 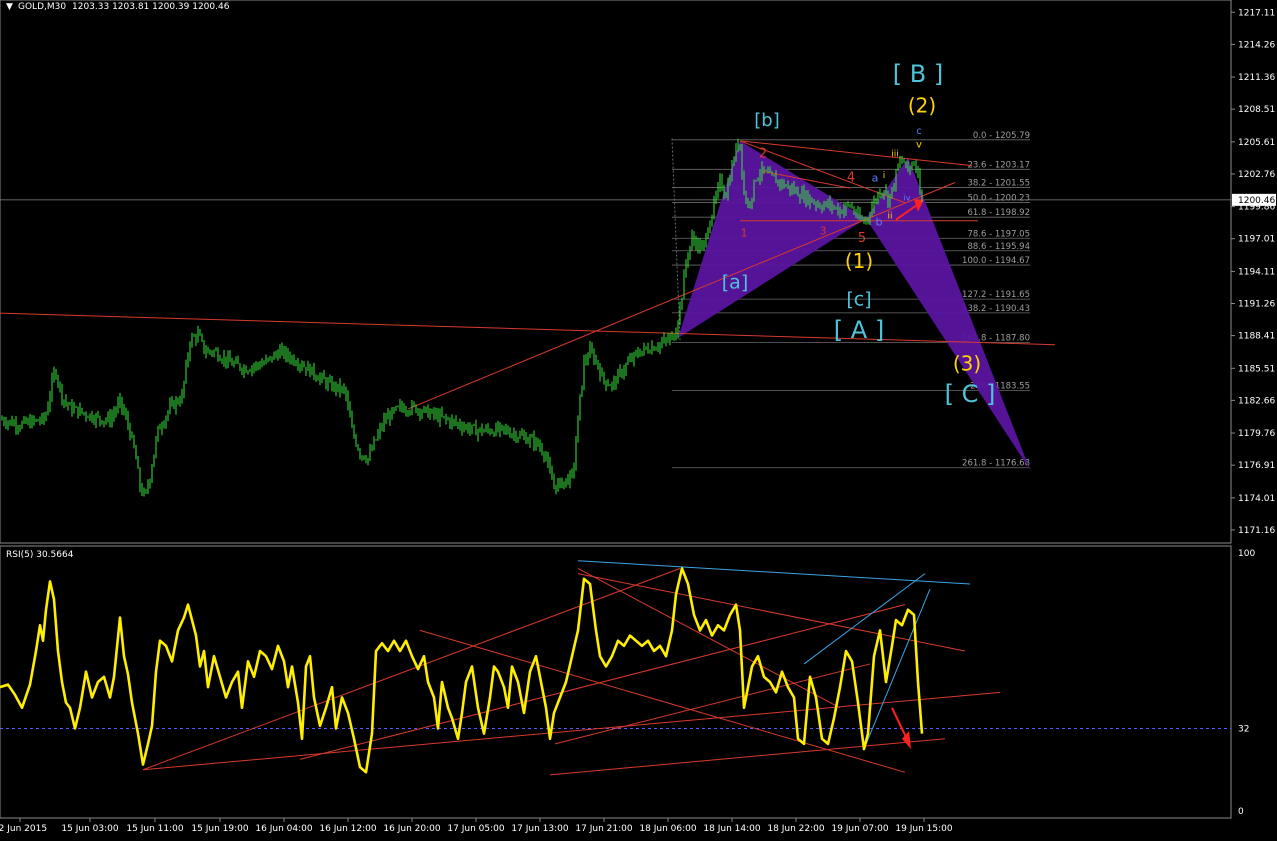 What do you see at coordinates (875, 177) in the screenshot?
I see `wave-label-blue-a: a` at bounding box center [875, 177].